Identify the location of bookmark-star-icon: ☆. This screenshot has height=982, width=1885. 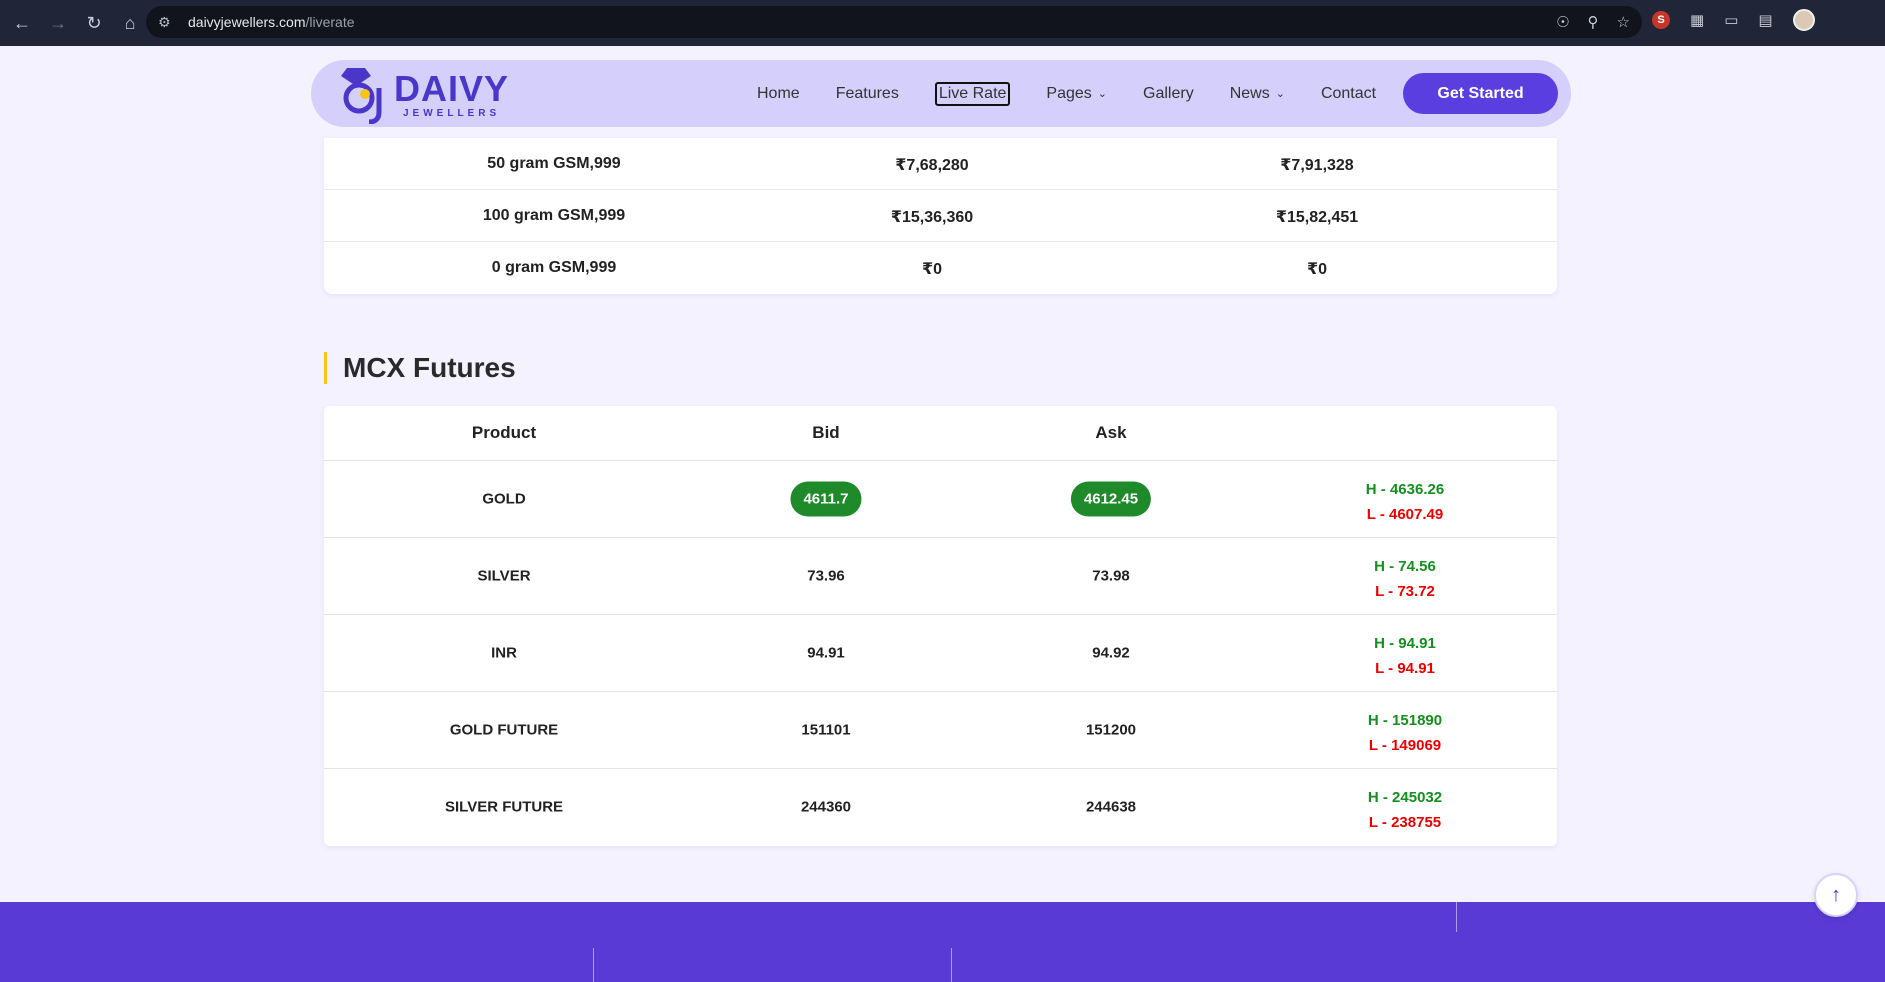
(1623, 22).